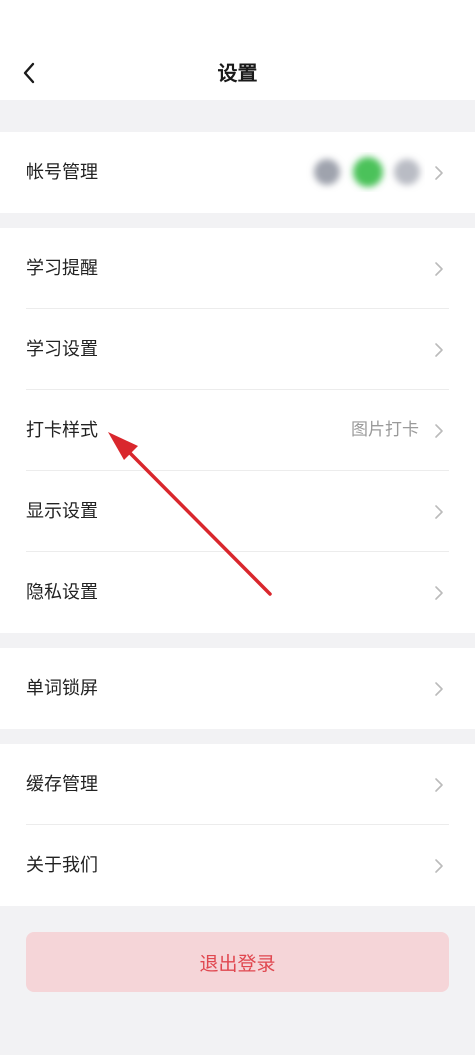 The width and height of the screenshot is (475, 1055). Describe the element at coordinates (237, 865) in the screenshot. I see `about-us-row: 关于我们` at that location.